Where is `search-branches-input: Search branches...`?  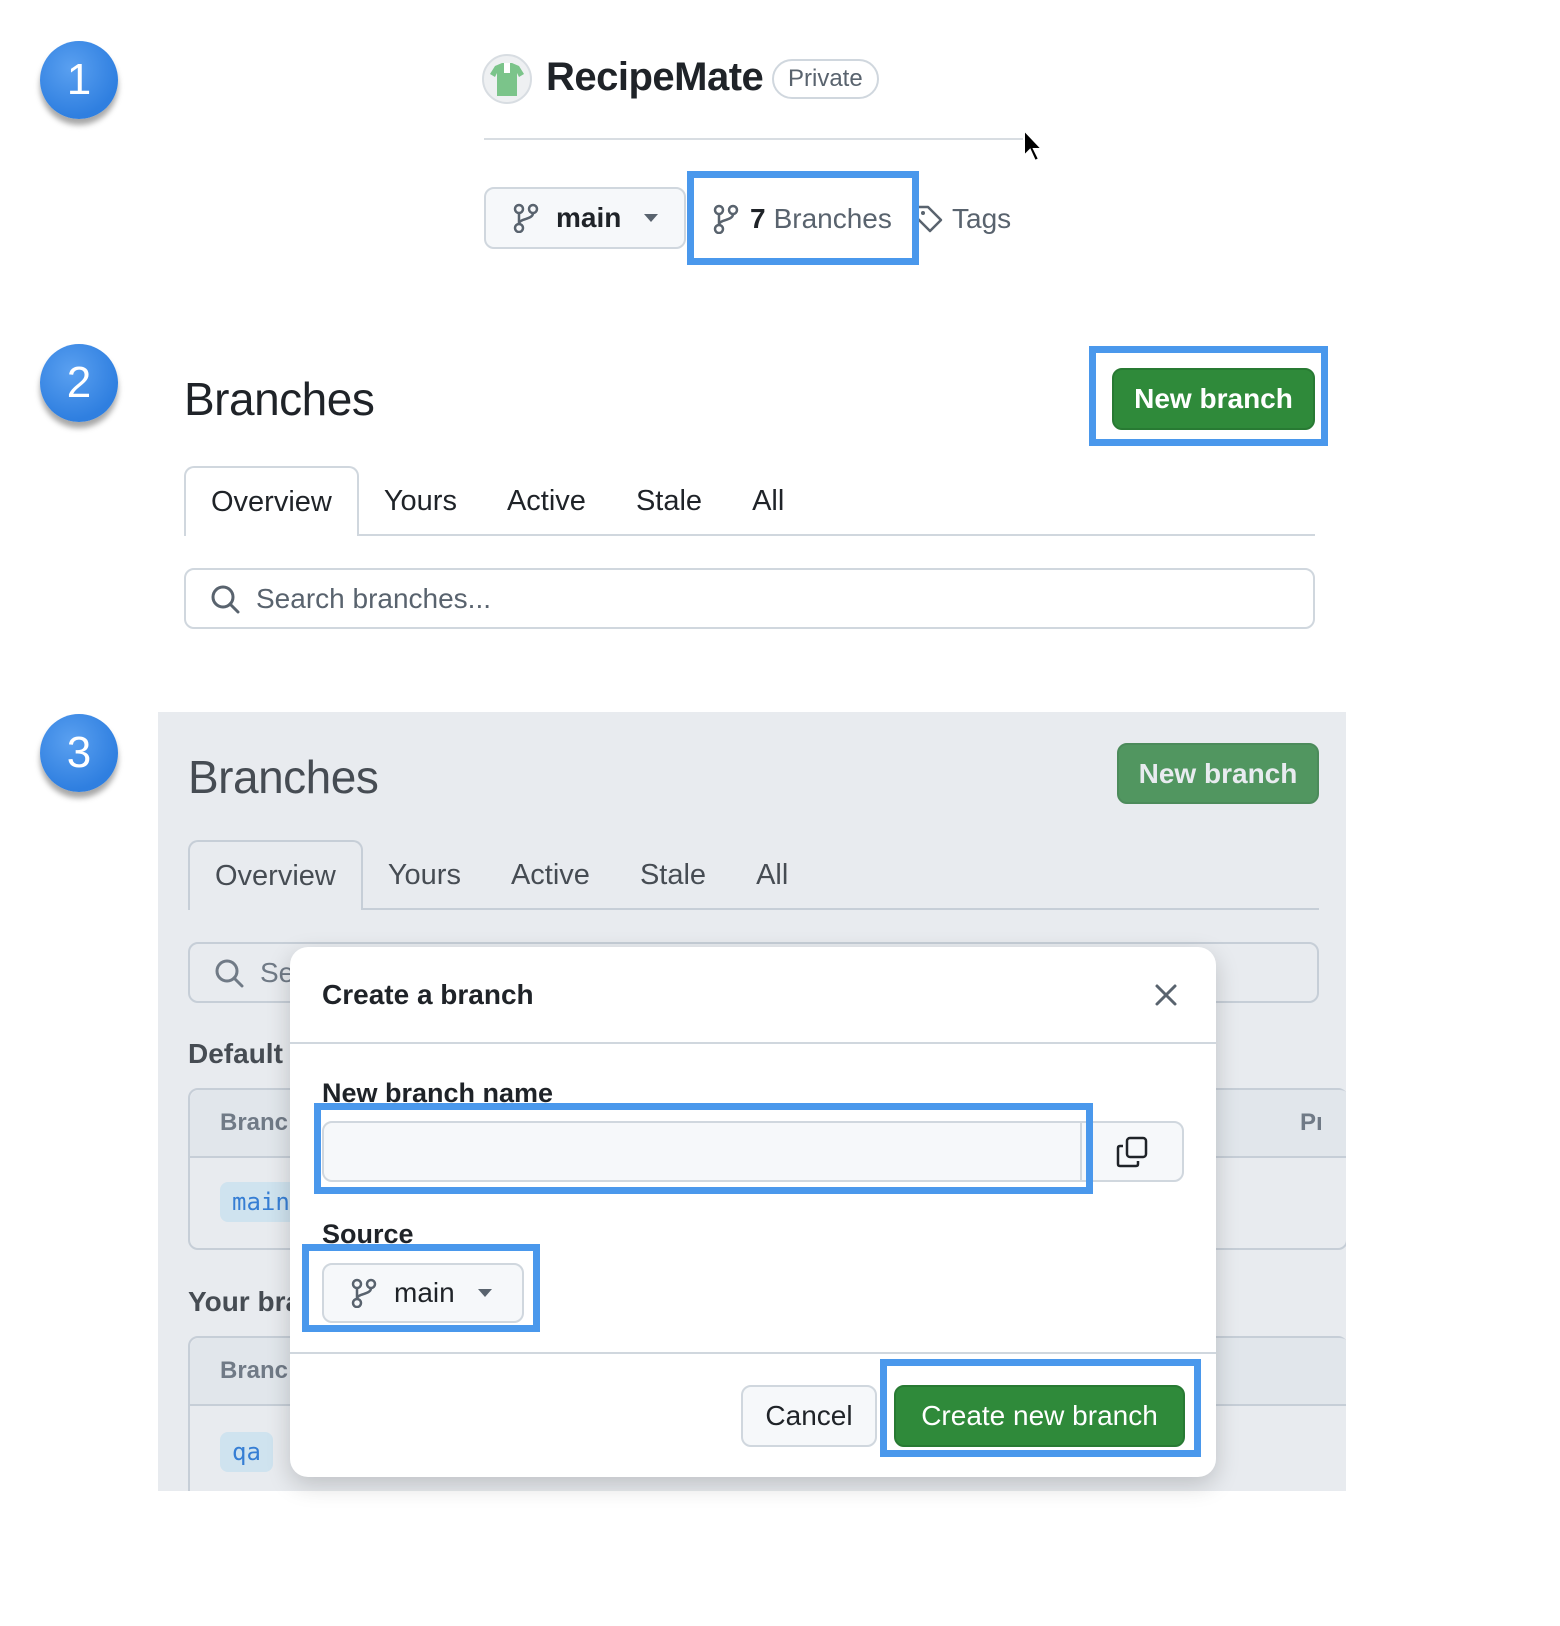
search-branches-input: Search branches... is located at coordinates (749, 598).